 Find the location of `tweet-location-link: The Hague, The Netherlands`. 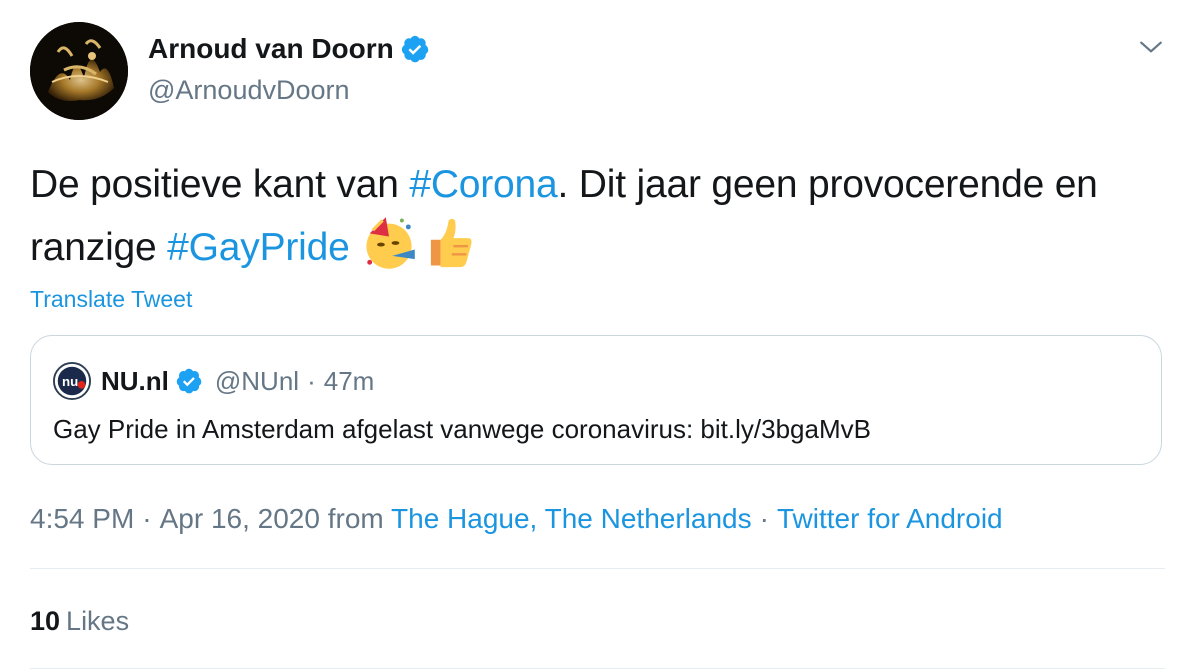

tweet-location-link: The Hague, The Netherlands is located at coordinates (571, 518).